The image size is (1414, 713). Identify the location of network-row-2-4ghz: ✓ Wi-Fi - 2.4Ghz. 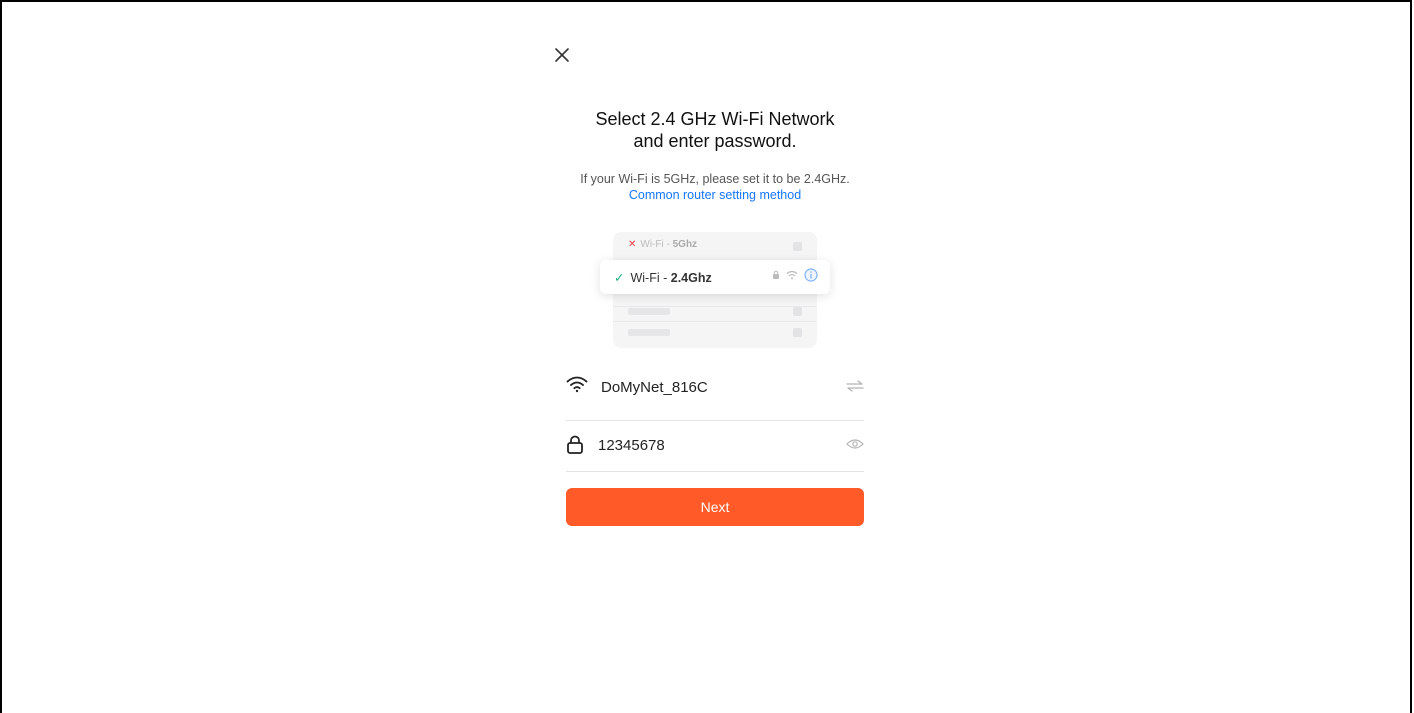
(715, 277).